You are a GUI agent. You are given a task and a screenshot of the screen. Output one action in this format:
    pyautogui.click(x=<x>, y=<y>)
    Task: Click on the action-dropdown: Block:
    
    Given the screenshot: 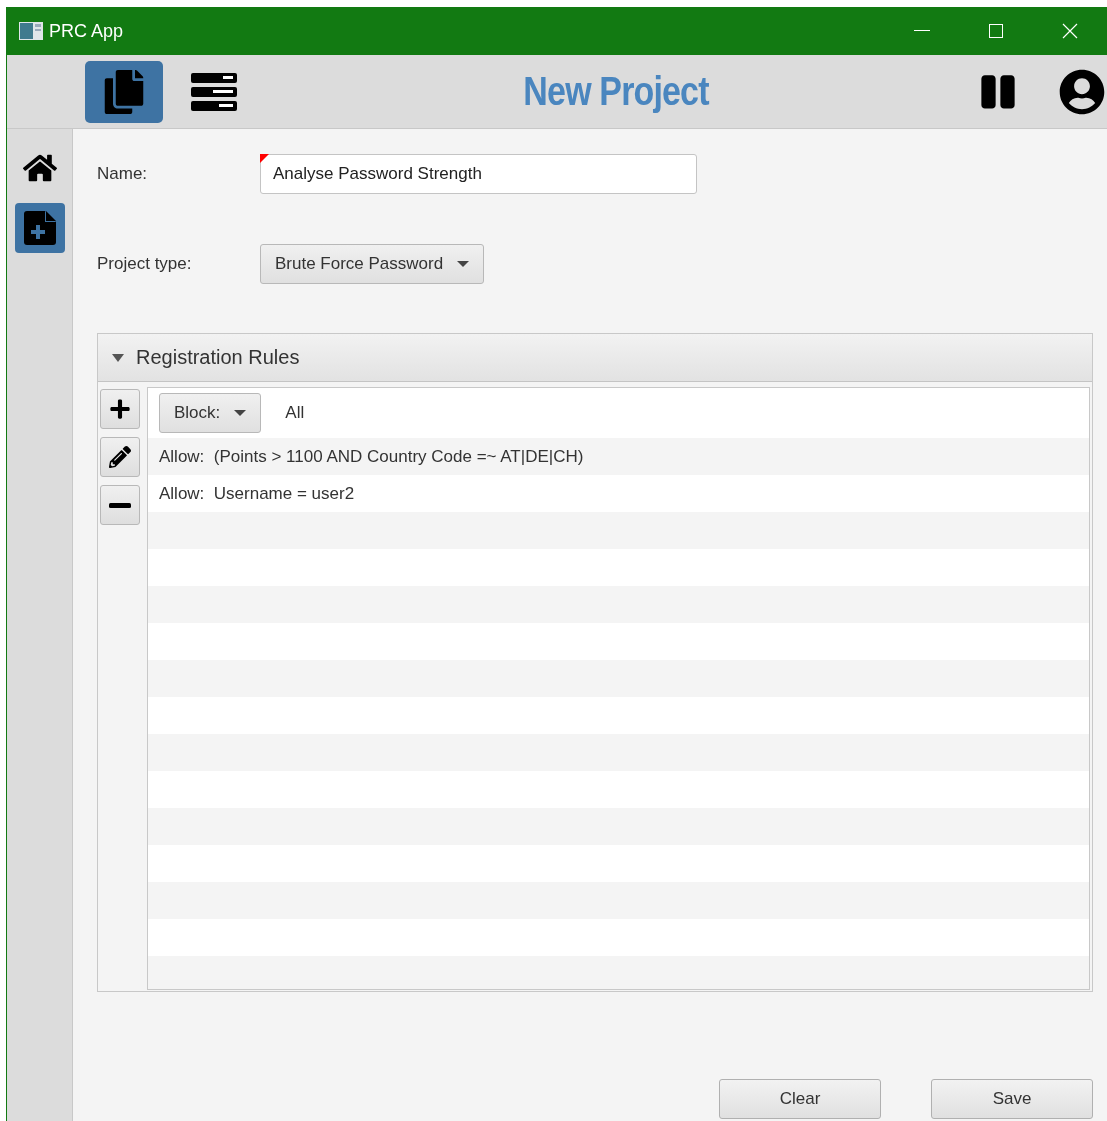 What is the action you would take?
    pyautogui.click(x=210, y=413)
    